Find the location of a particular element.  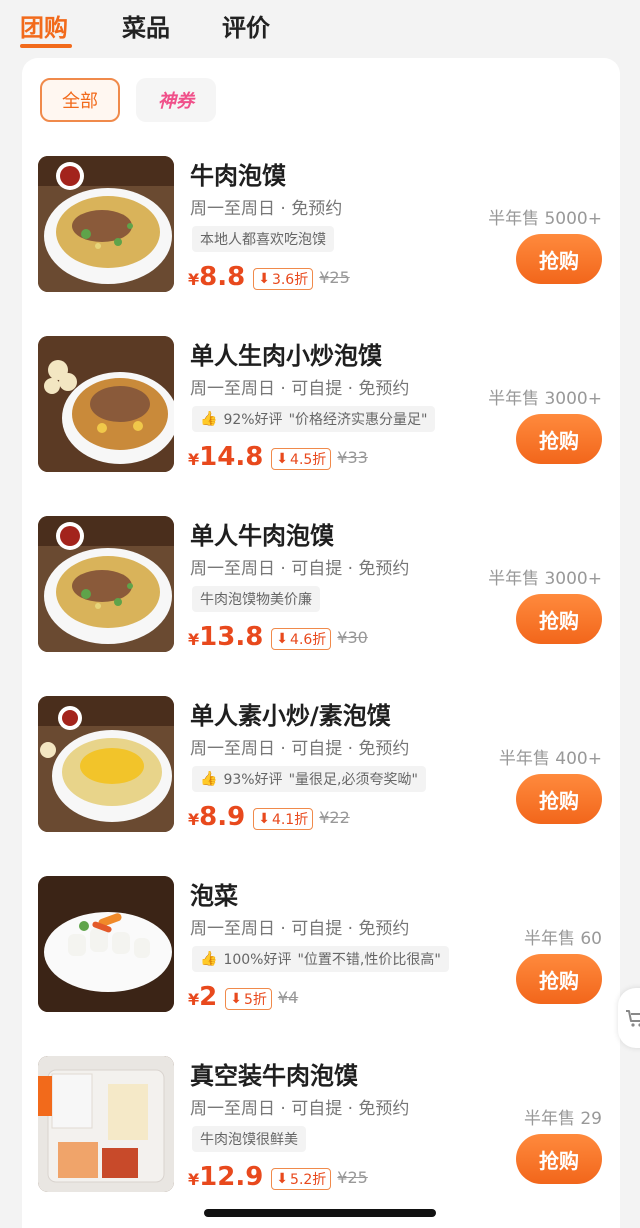

price-value: 14.8 is located at coordinates (231, 457).